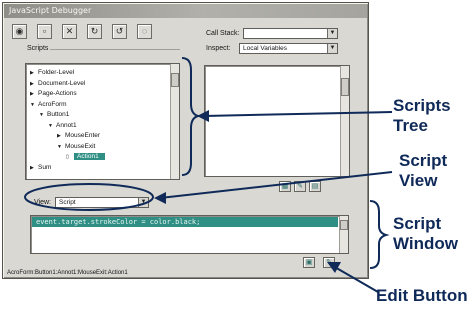 This screenshot has width=474, height=310. Describe the element at coordinates (423, 160) in the screenshot. I see `callout-script-view-line1: Script` at that location.